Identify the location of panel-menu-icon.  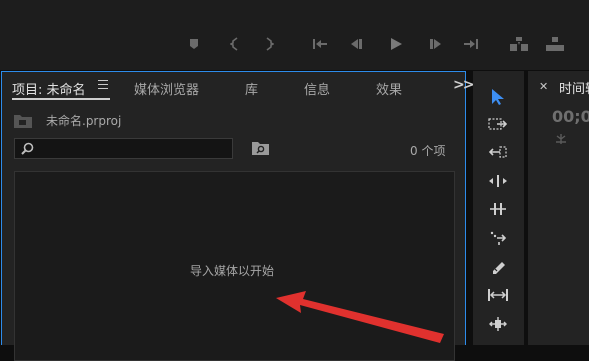
(103, 86).